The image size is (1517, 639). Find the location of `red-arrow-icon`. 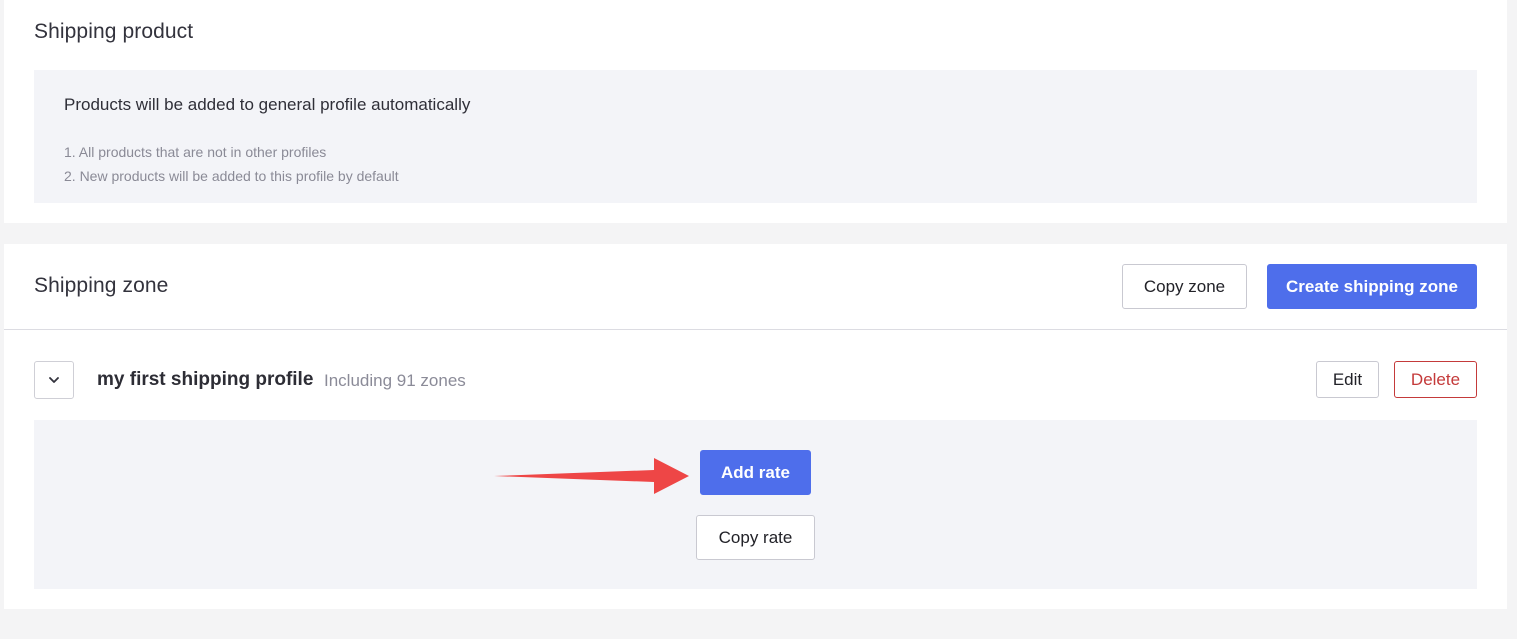

red-arrow-icon is located at coordinates (599, 476).